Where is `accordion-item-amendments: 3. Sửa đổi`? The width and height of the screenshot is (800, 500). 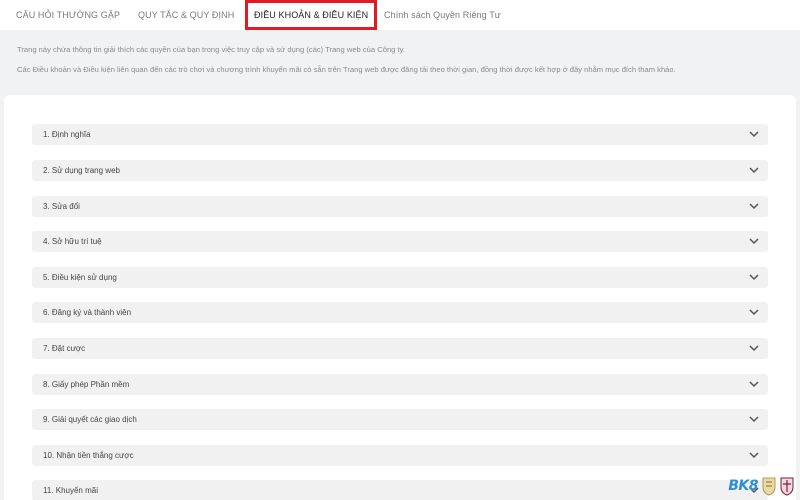
accordion-item-amendments: 3. Sửa đổi is located at coordinates (400, 206).